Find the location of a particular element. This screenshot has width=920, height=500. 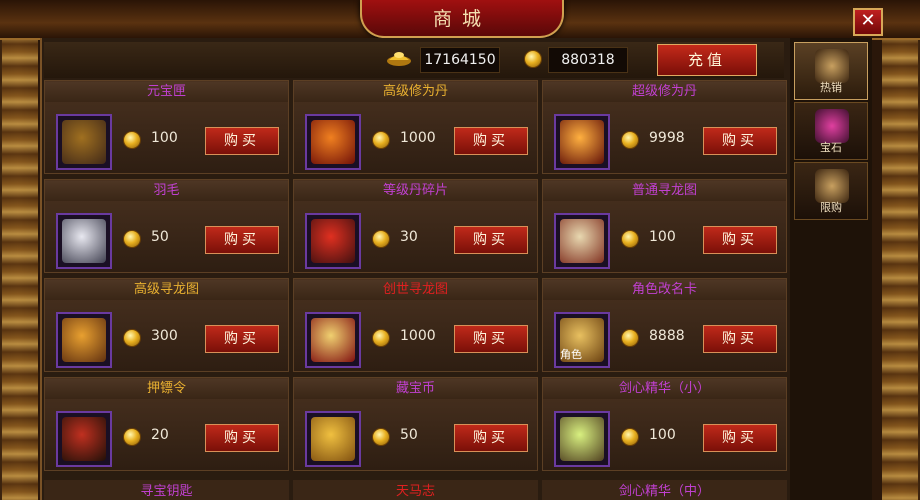

pill-fragment-icon is located at coordinates (333, 241).